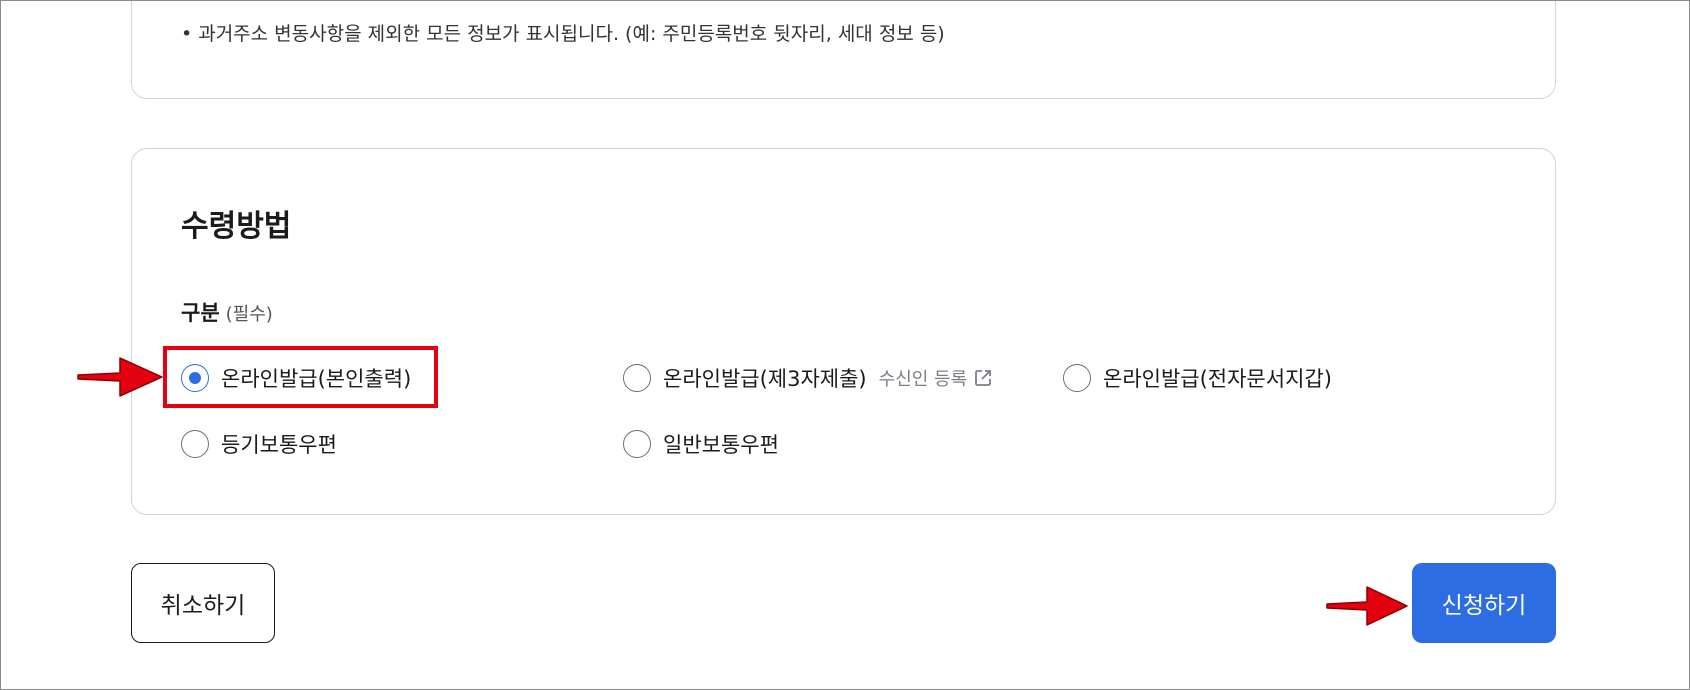 The height and width of the screenshot is (690, 1690). What do you see at coordinates (923, 379) in the screenshot?
I see `recipient-register-text: 수신인 등록` at bounding box center [923, 379].